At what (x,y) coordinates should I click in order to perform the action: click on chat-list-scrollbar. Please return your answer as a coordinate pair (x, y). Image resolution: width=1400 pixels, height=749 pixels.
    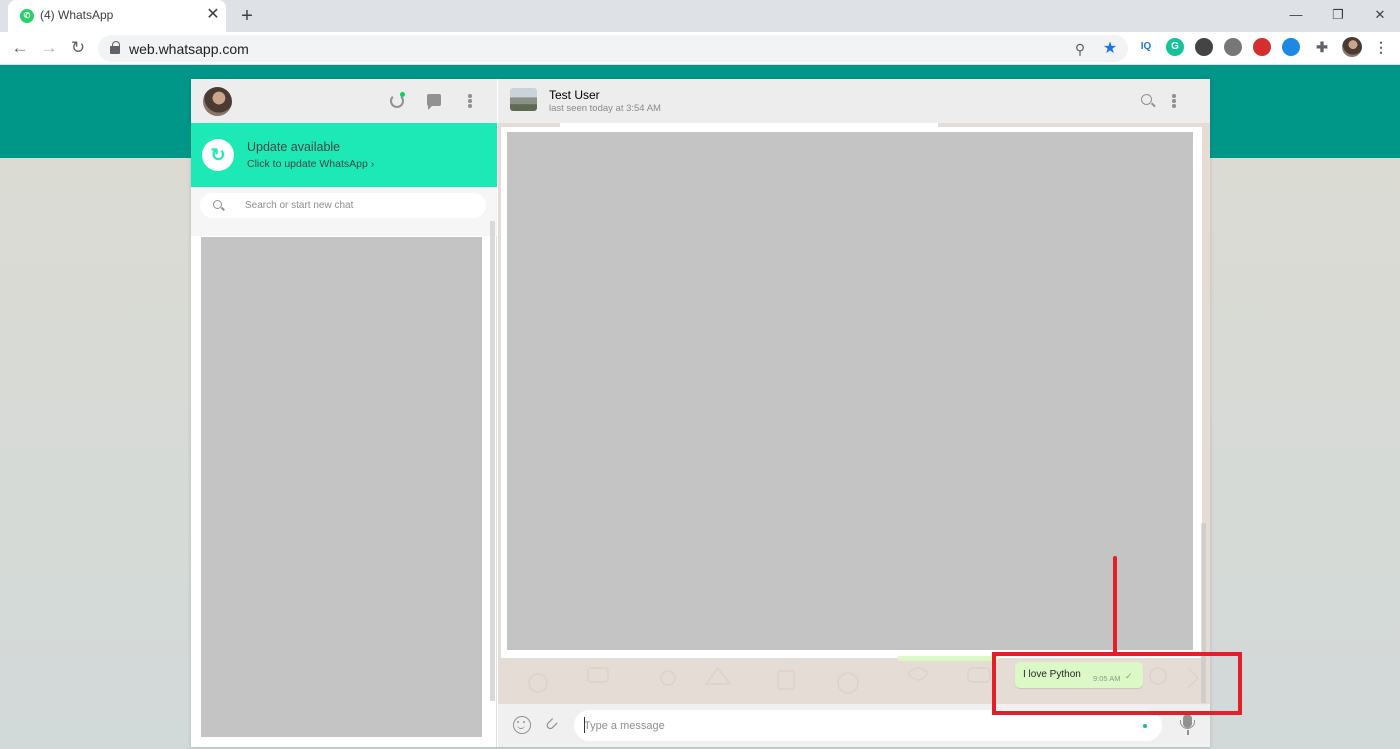
    Looking at the image, I should click on (492, 461).